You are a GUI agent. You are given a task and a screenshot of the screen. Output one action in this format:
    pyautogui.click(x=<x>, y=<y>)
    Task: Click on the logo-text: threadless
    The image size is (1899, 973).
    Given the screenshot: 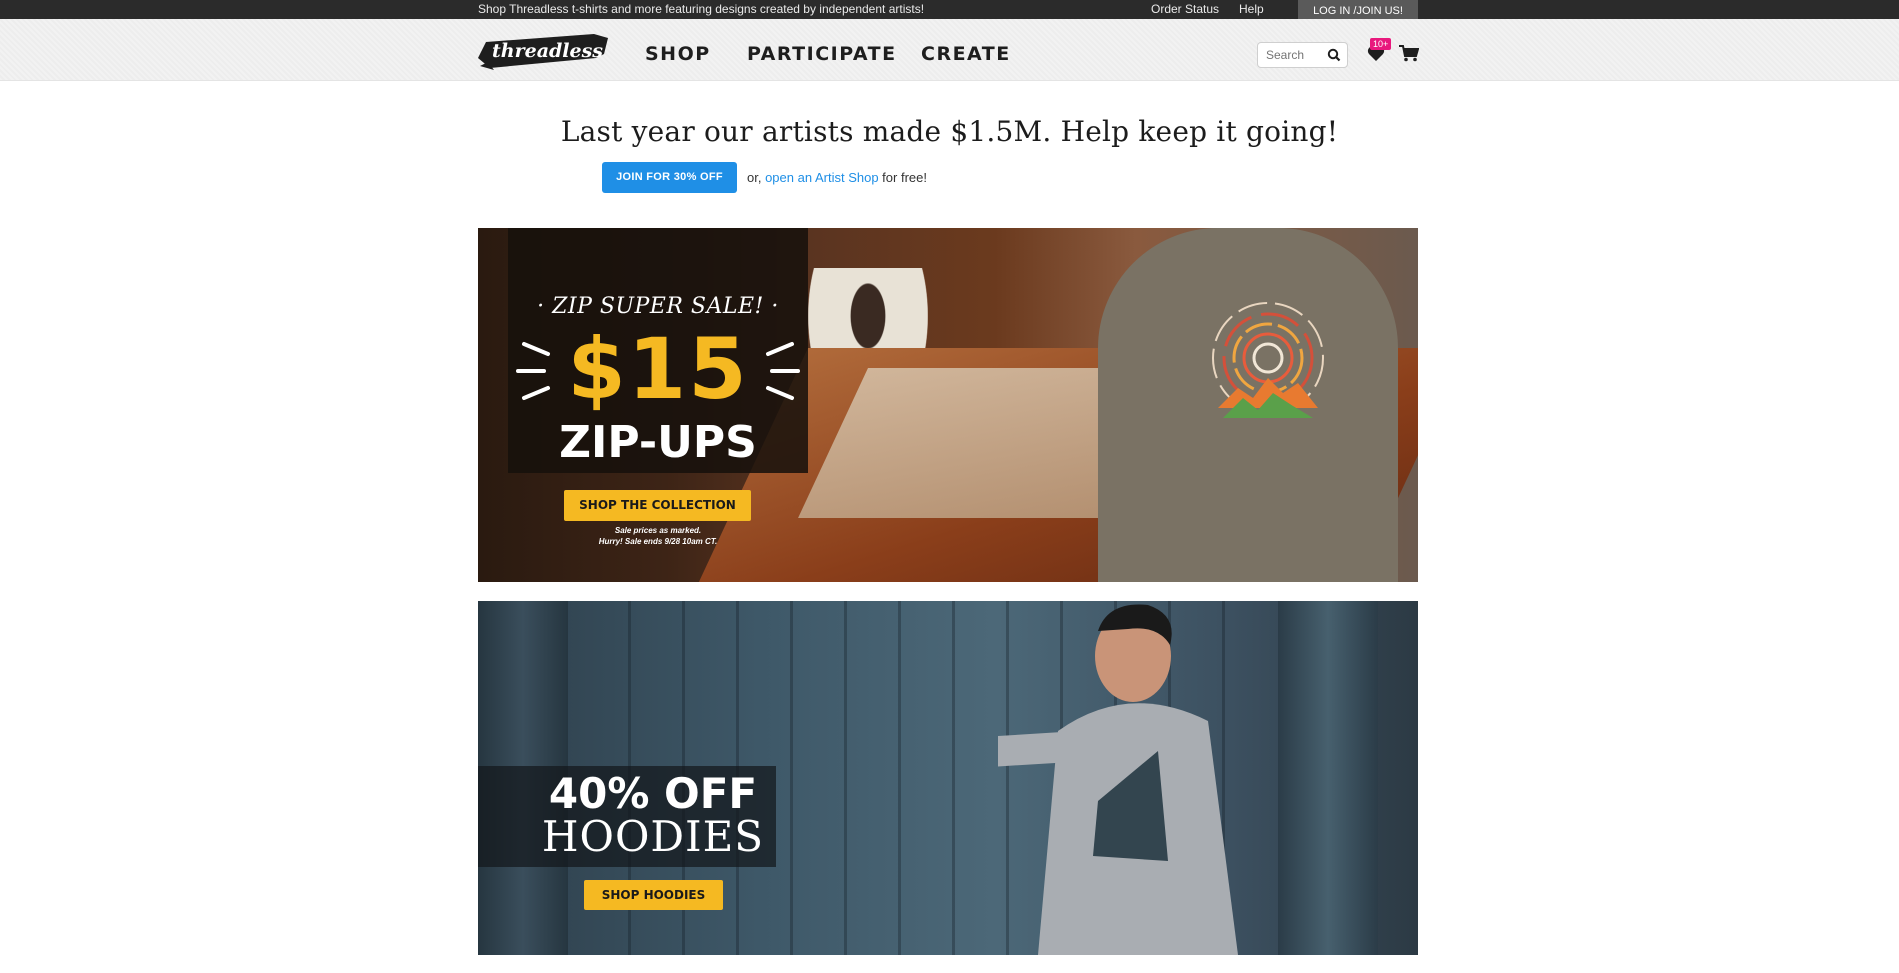 What is the action you would take?
    pyautogui.click(x=547, y=51)
    